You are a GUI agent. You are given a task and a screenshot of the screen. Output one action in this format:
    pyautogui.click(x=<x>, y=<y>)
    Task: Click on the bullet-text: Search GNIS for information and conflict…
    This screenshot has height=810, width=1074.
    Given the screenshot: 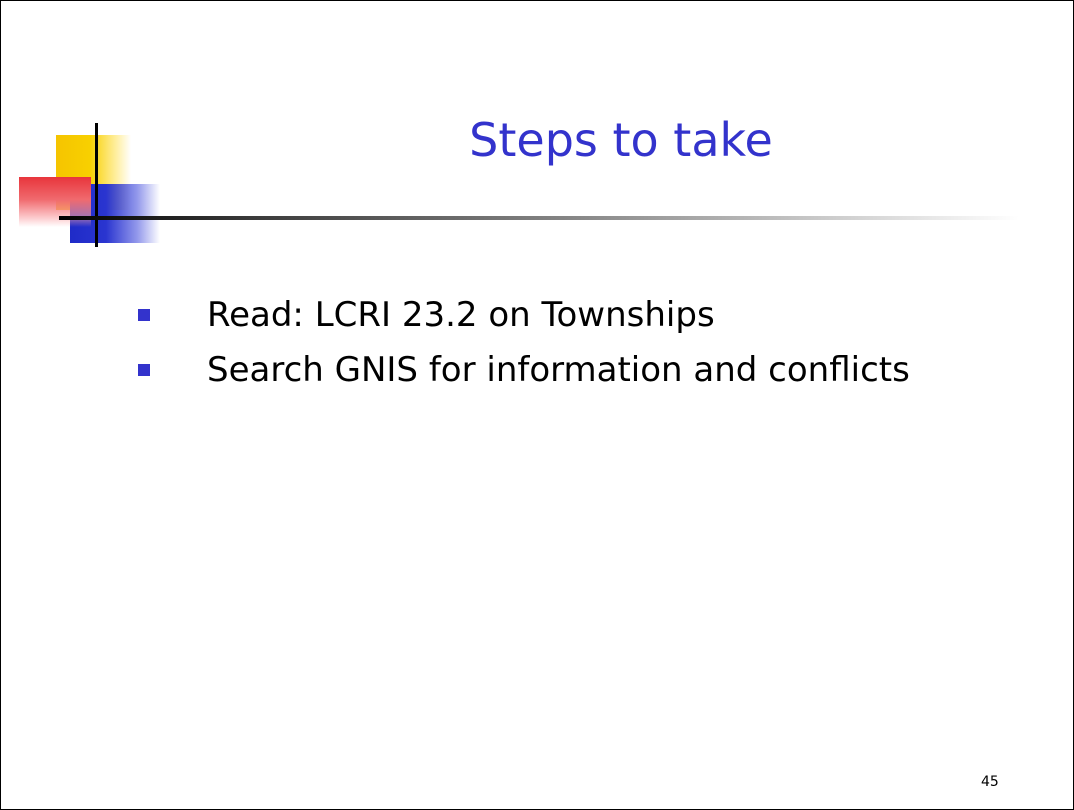 What is the action you would take?
    pyautogui.click(x=558, y=370)
    